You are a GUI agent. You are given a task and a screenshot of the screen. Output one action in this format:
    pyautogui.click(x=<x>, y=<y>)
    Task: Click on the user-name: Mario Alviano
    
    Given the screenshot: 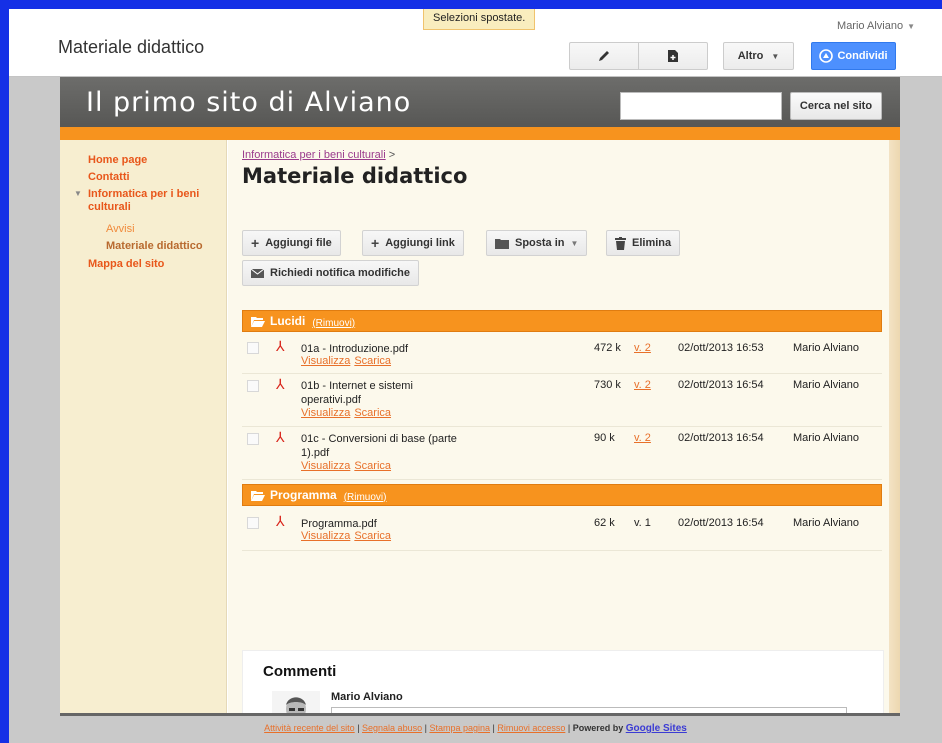 What is the action you would take?
    pyautogui.click(x=870, y=26)
    